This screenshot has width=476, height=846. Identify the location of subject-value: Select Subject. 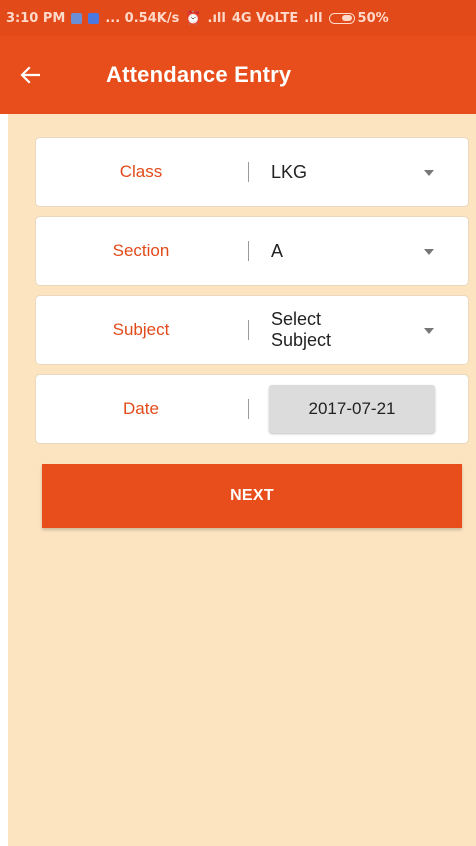
(301, 329).